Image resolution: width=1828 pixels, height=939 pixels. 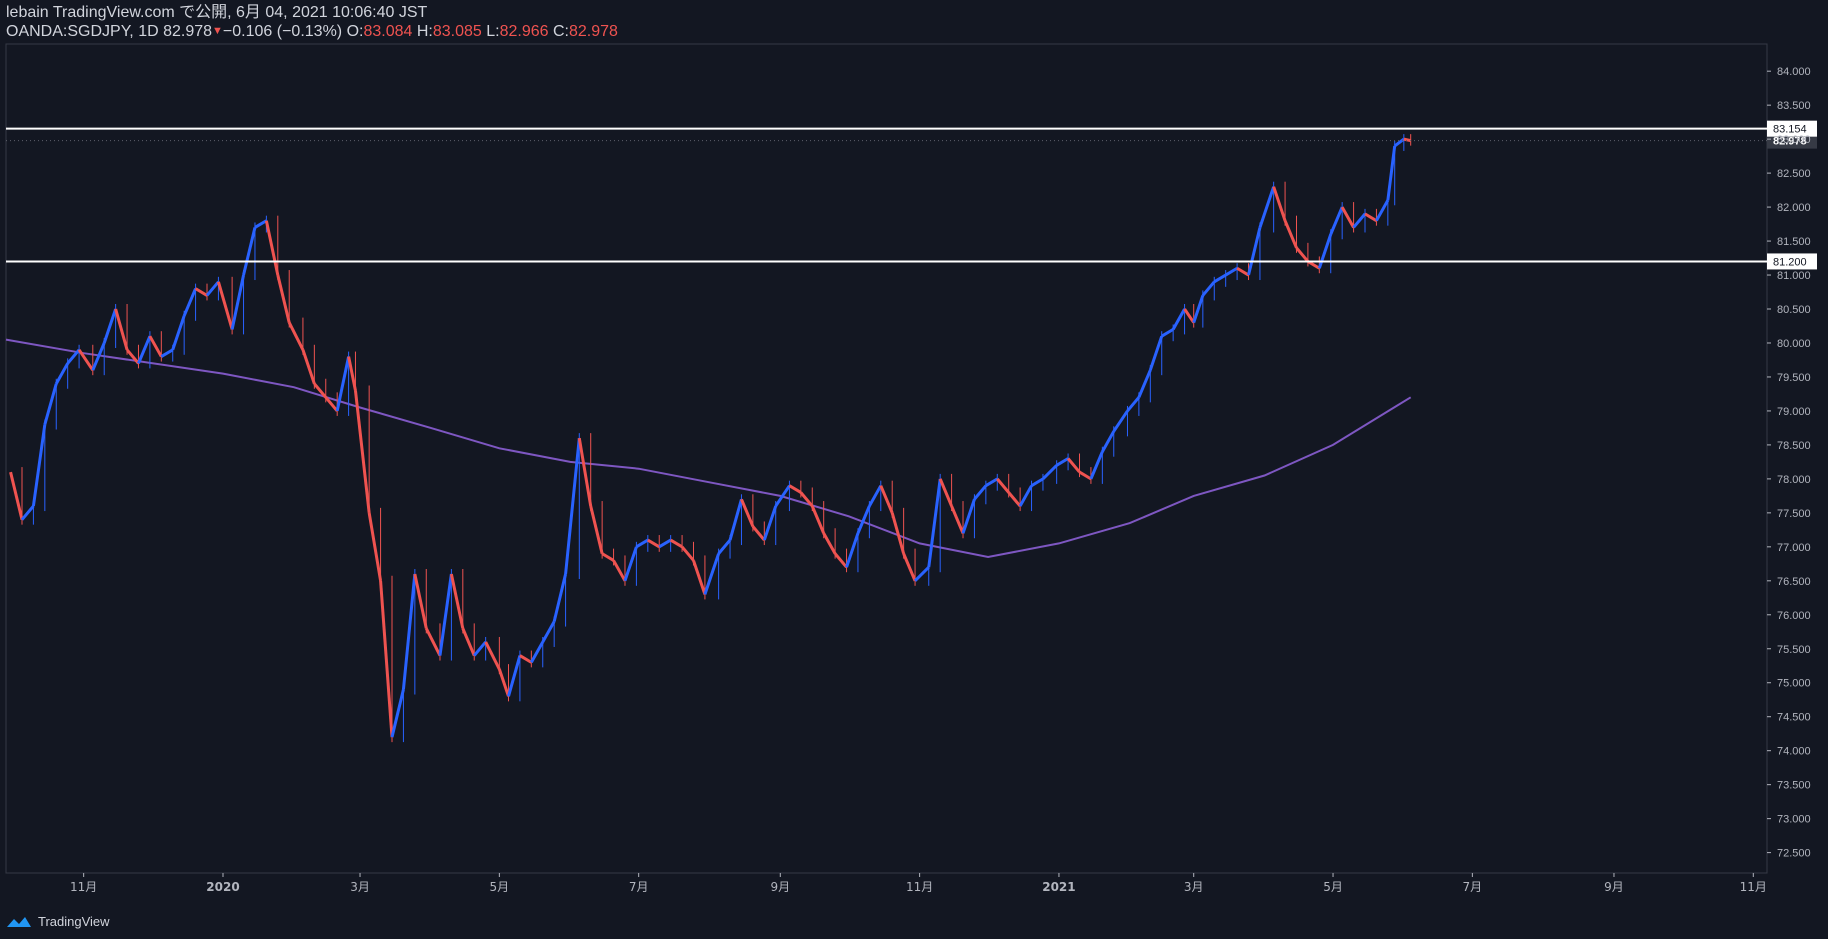 I want to click on horizontal-line-label: 81.200, so click(x=1790, y=262).